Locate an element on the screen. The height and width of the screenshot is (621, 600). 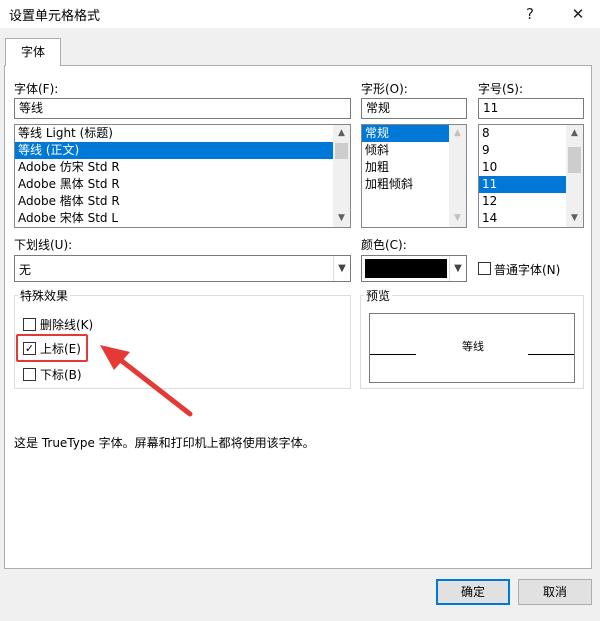
preview-box: 等线 is located at coordinates (472, 348).